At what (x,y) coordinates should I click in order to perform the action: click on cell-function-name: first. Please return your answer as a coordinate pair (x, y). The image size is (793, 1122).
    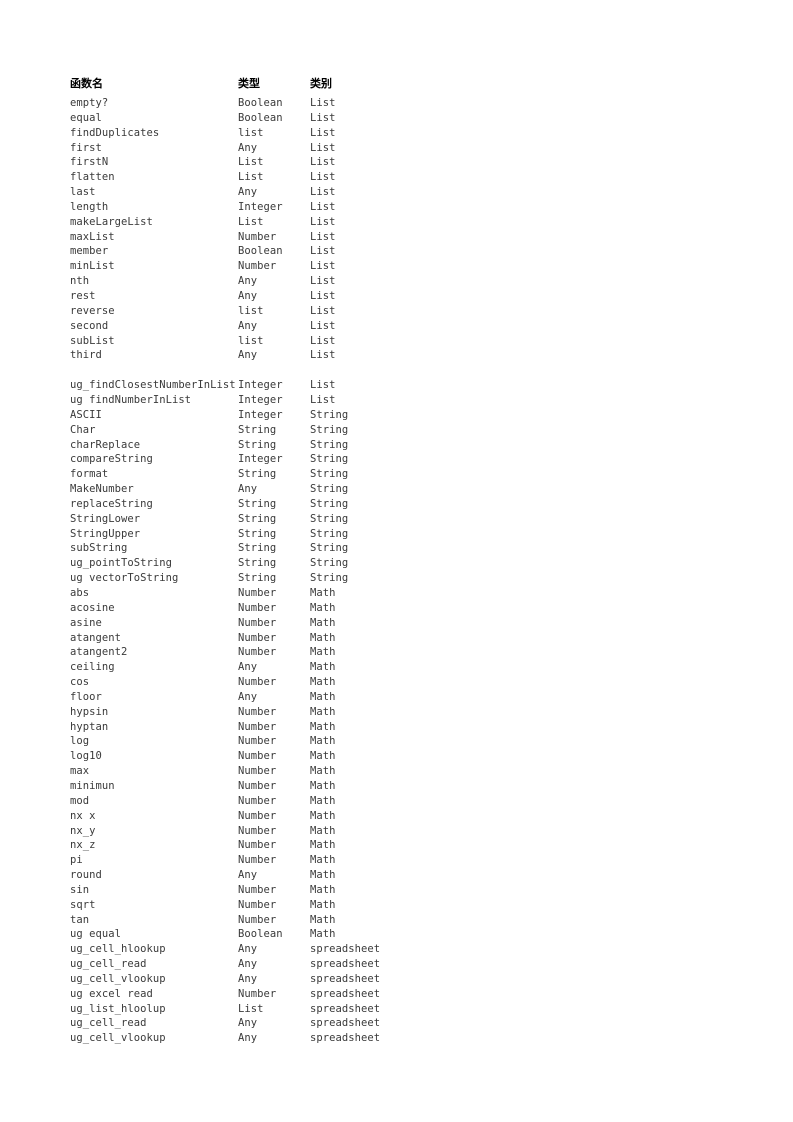
    Looking at the image, I should click on (86, 147).